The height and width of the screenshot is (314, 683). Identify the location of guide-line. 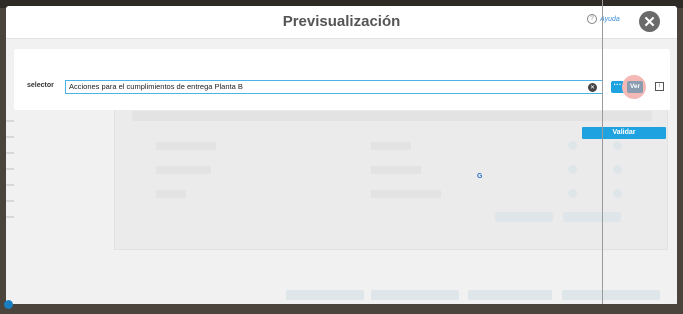
(602, 157).